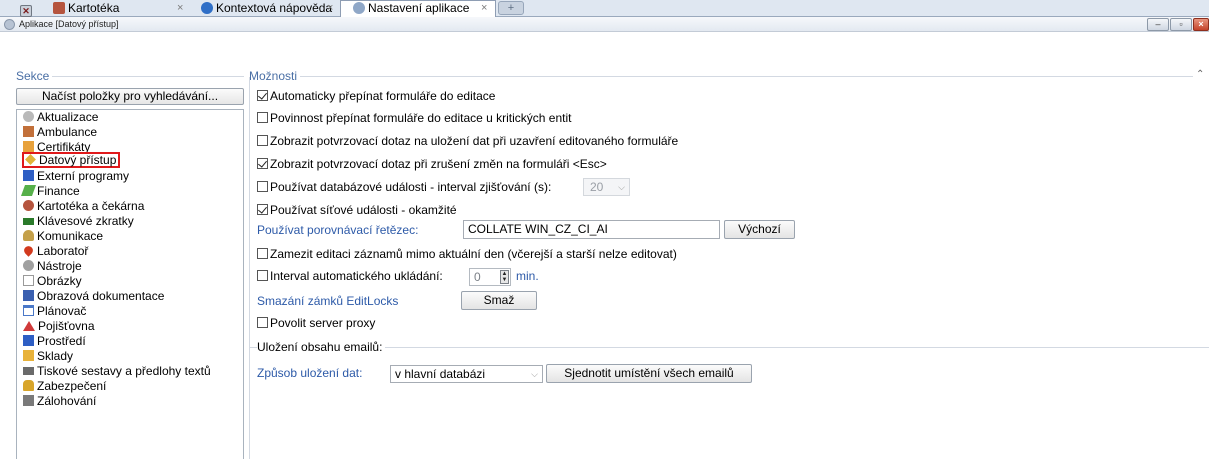 This screenshot has height=459, width=1209. What do you see at coordinates (359, 8) in the screenshot?
I see `settings-icon` at bounding box center [359, 8].